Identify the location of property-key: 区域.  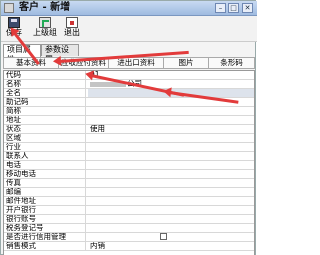
(45, 138).